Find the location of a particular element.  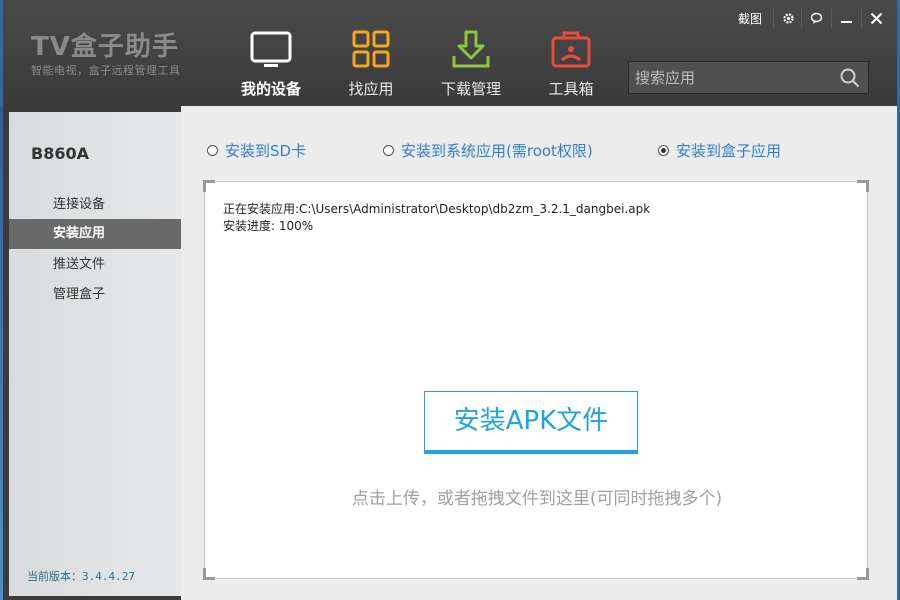

sidebar-item-connect-device: 连接设备 is located at coordinates (95, 205).